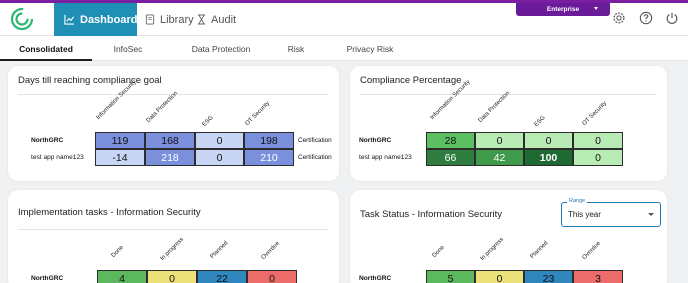  What do you see at coordinates (450, 276) in the screenshot?
I see `heatmap-cell: 5` at bounding box center [450, 276].